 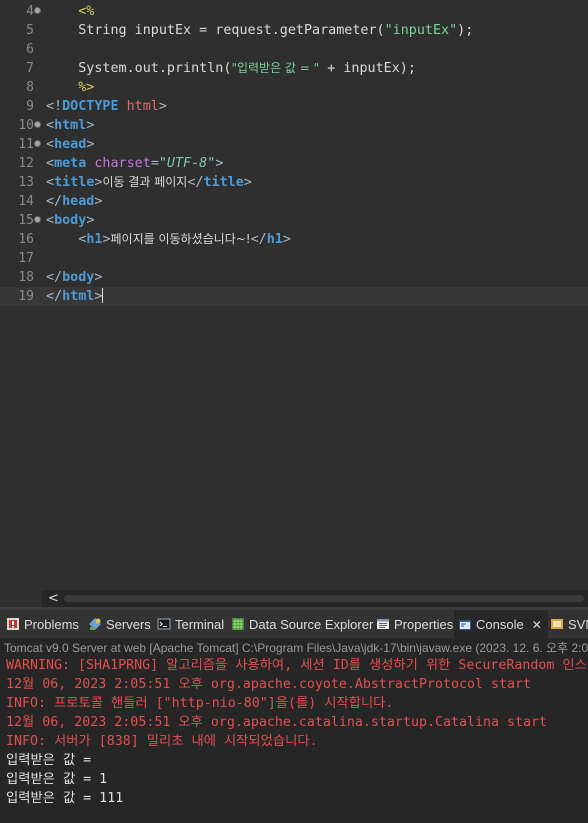 I want to click on tab-svn: SVN, so click(x=569, y=624).